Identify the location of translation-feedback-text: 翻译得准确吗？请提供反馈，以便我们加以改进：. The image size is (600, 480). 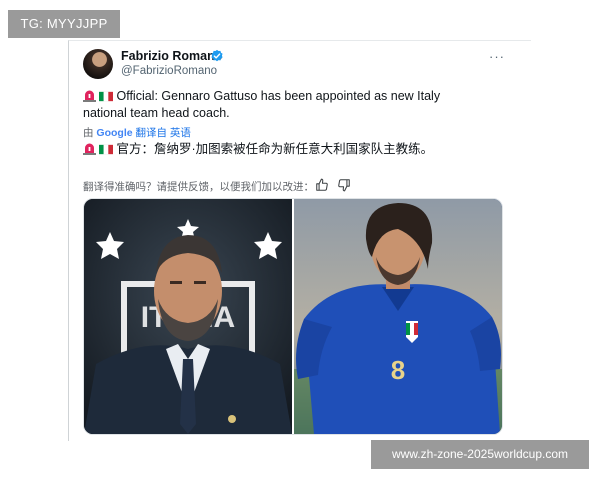
(198, 187).